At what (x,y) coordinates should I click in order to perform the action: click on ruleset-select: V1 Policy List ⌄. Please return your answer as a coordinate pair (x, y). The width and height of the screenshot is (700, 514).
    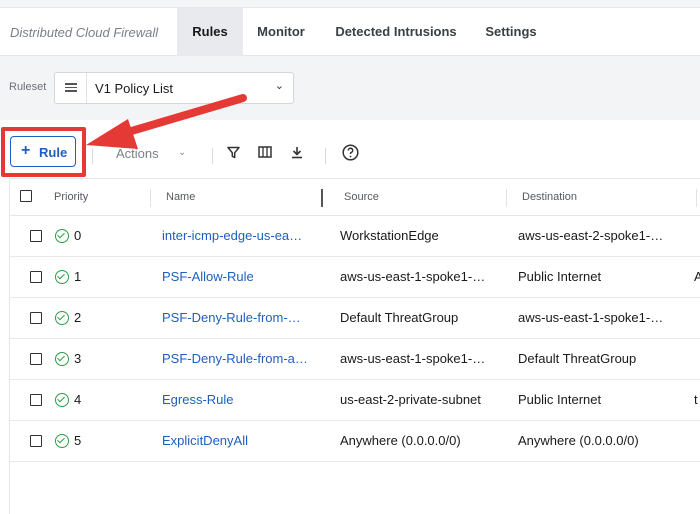
    Looking at the image, I should click on (174, 88).